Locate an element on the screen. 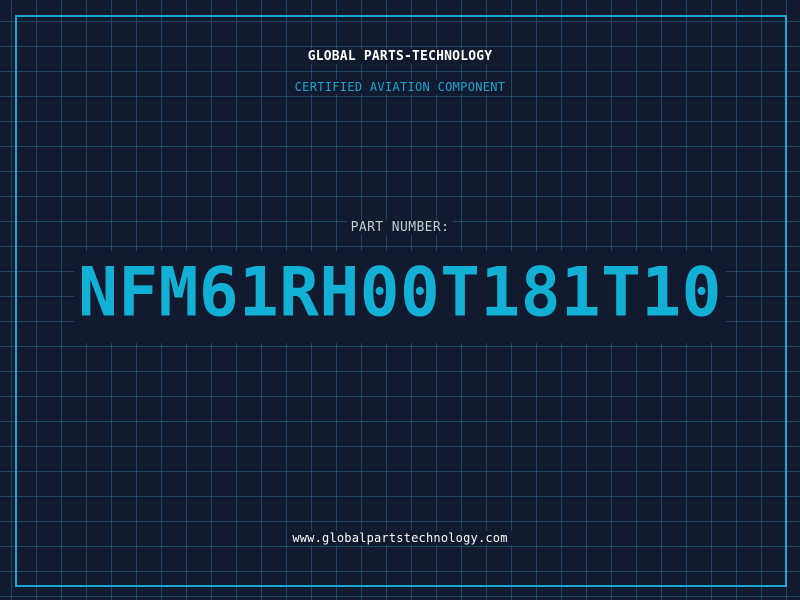 The height and width of the screenshot is (600, 800). company-name-text: GLOBAL PARTS-TECHNOLOGY is located at coordinates (400, 56).